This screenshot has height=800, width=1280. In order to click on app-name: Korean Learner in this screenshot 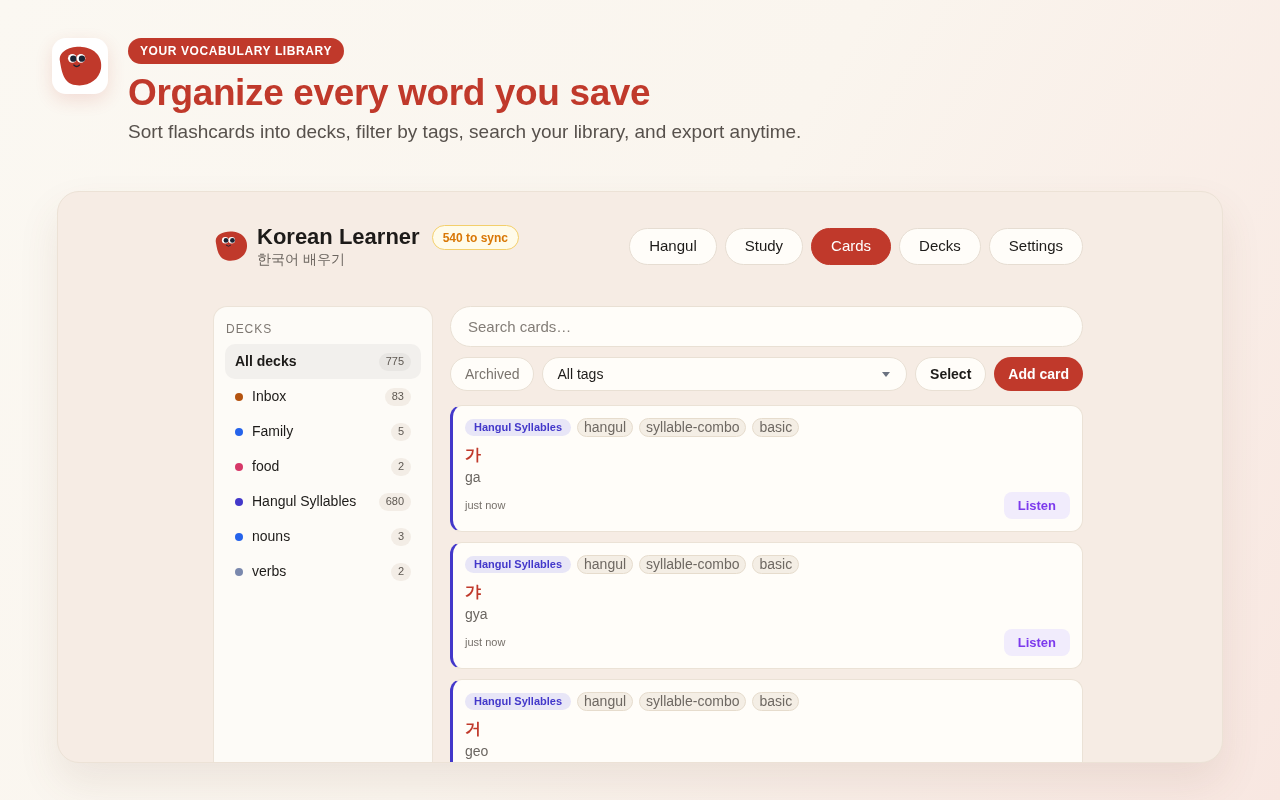, I will do `click(338, 237)`.